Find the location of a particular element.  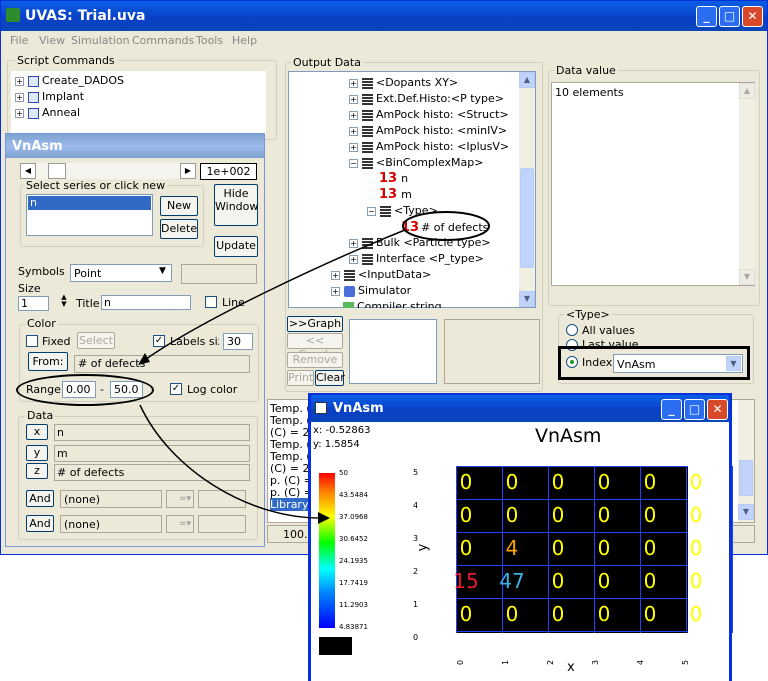

arrow-defects-to-from is located at coordinates (273, 296).